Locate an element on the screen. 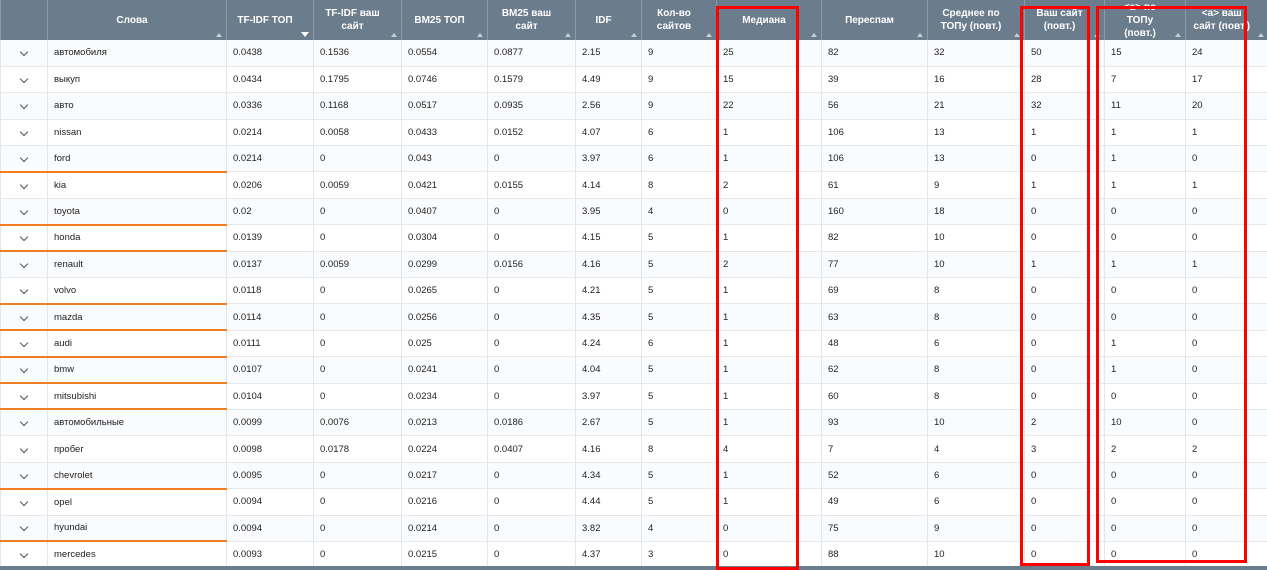  cell-sites: 8 is located at coordinates (679, 185).